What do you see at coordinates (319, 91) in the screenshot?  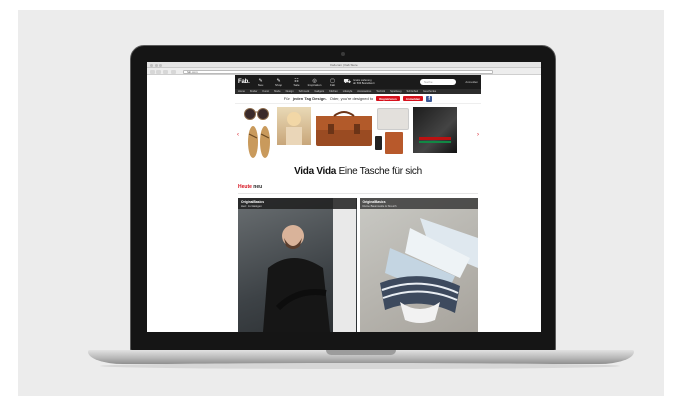 I see `category-link: Gadgets` at bounding box center [319, 91].